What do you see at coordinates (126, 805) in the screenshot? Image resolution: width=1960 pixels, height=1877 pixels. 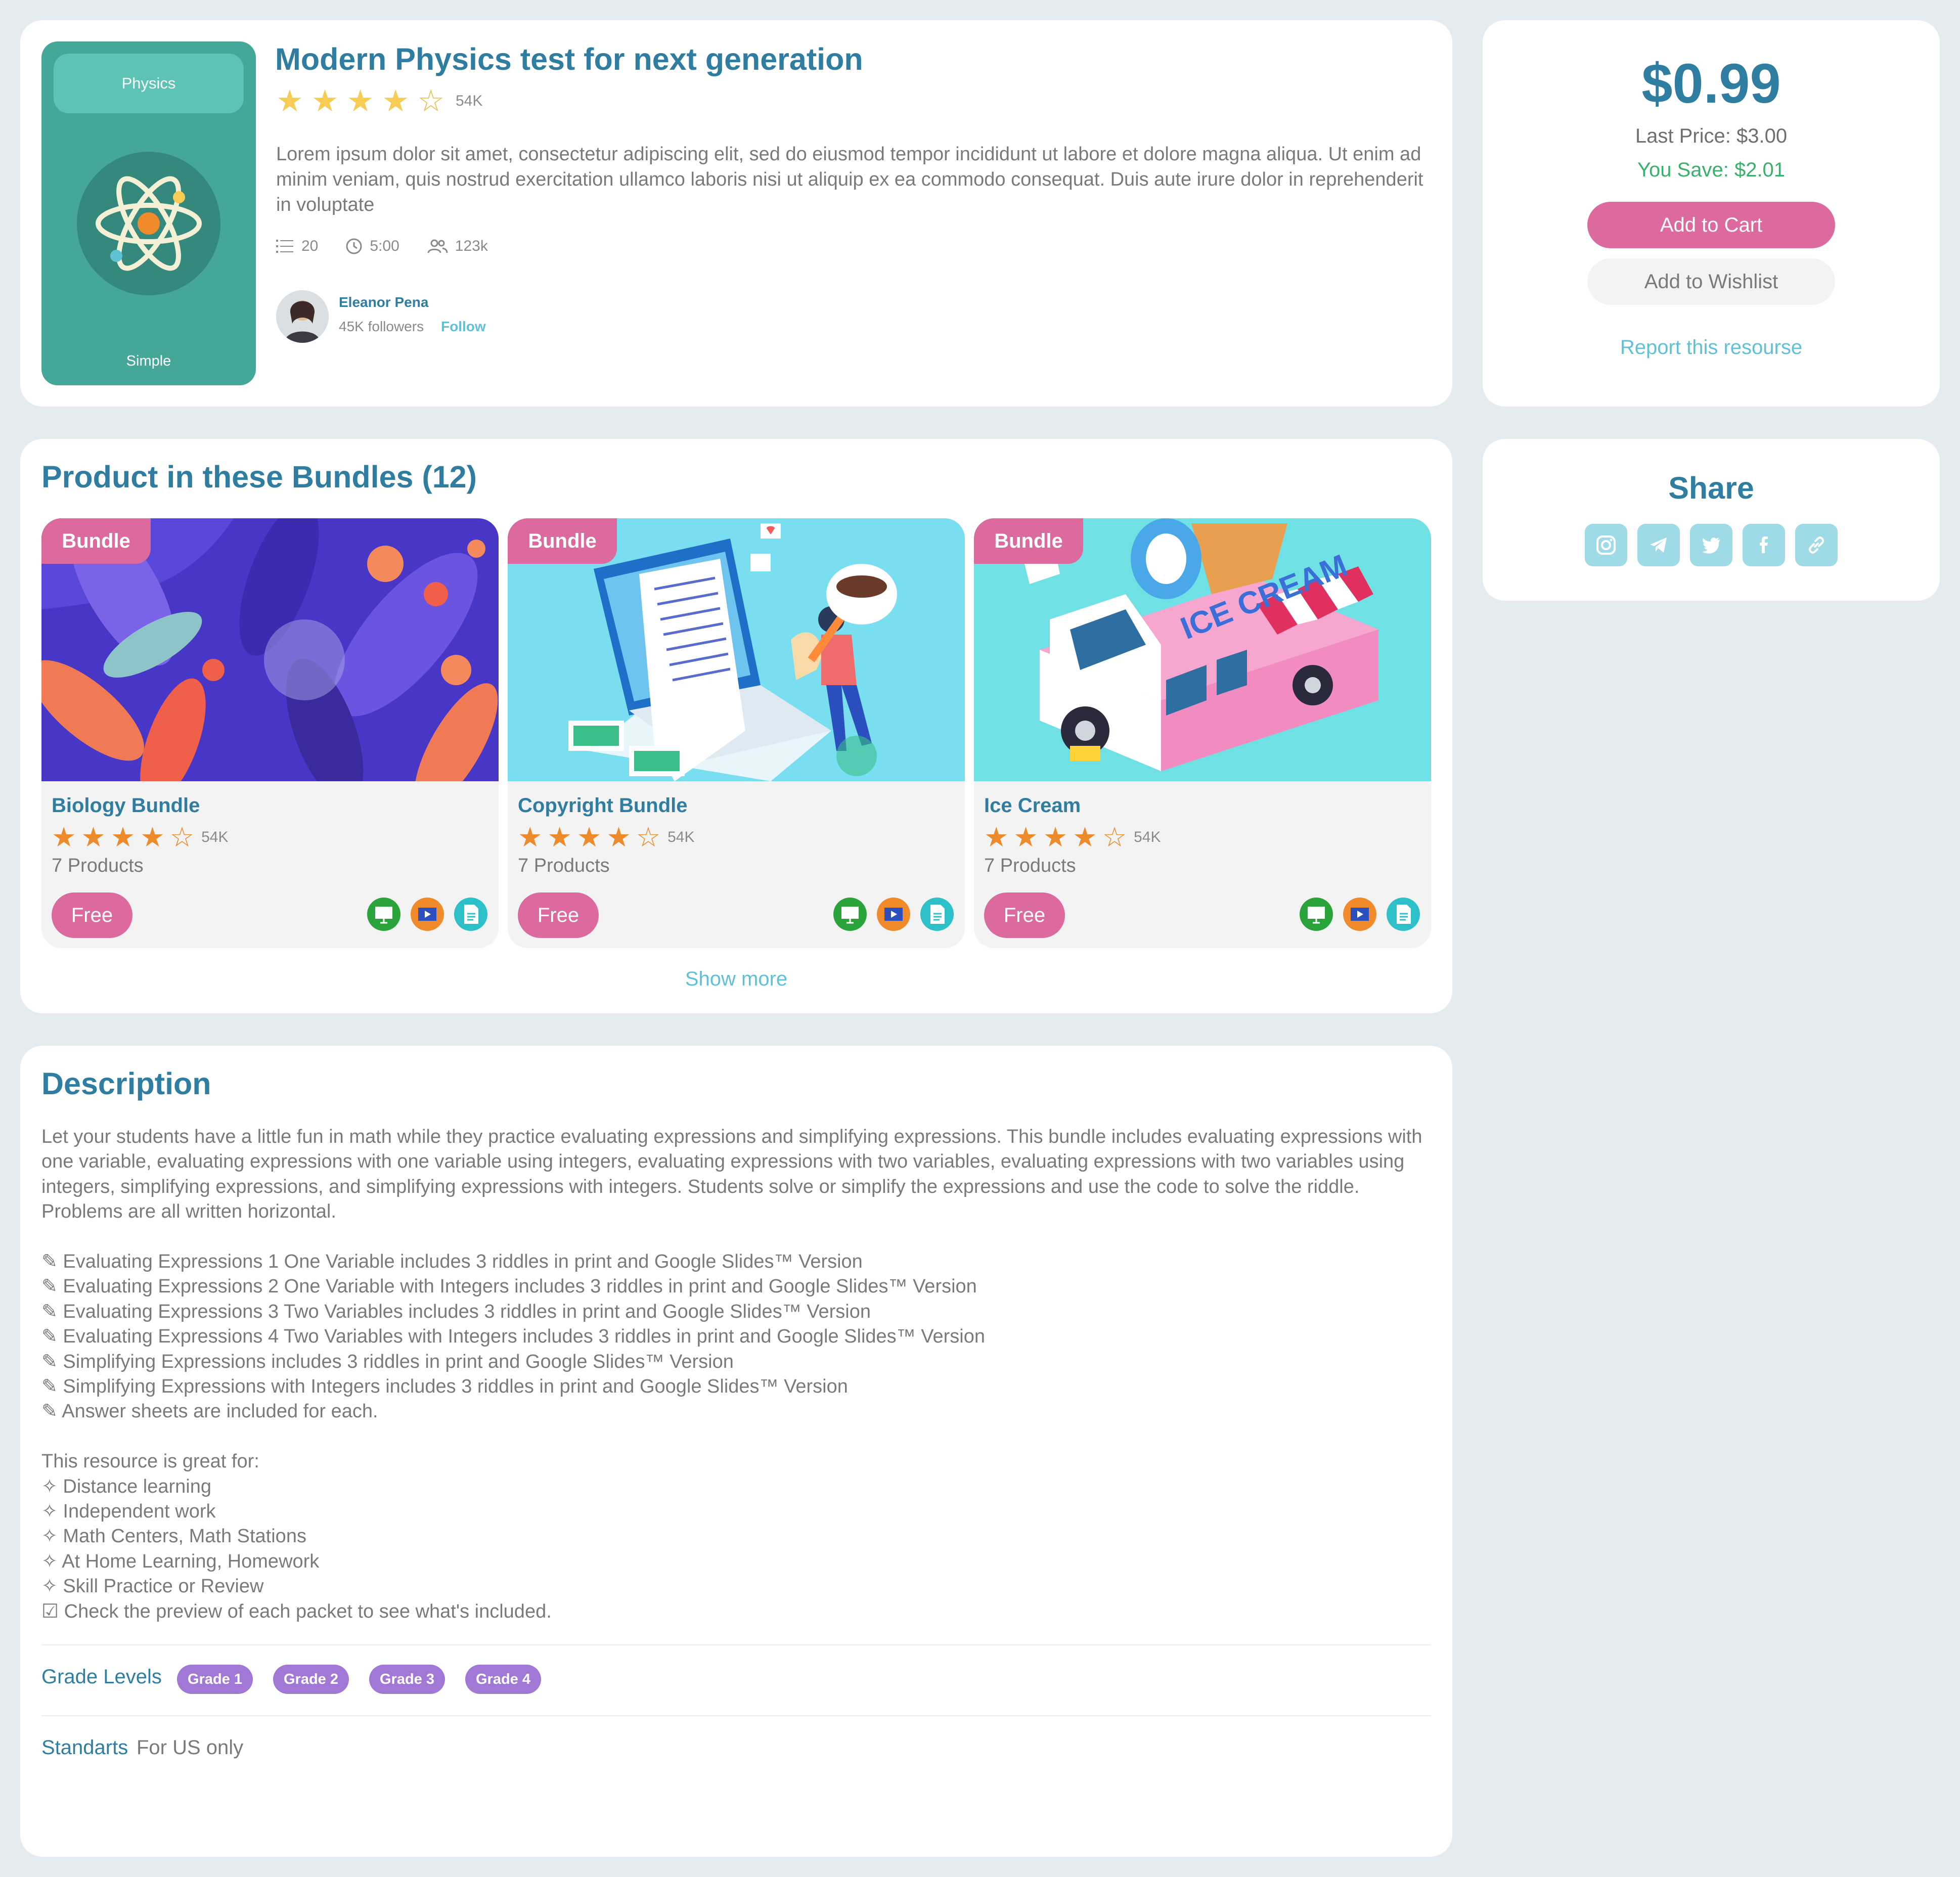 I see `bundle-name: Biology Bundle` at bounding box center [126, 805].